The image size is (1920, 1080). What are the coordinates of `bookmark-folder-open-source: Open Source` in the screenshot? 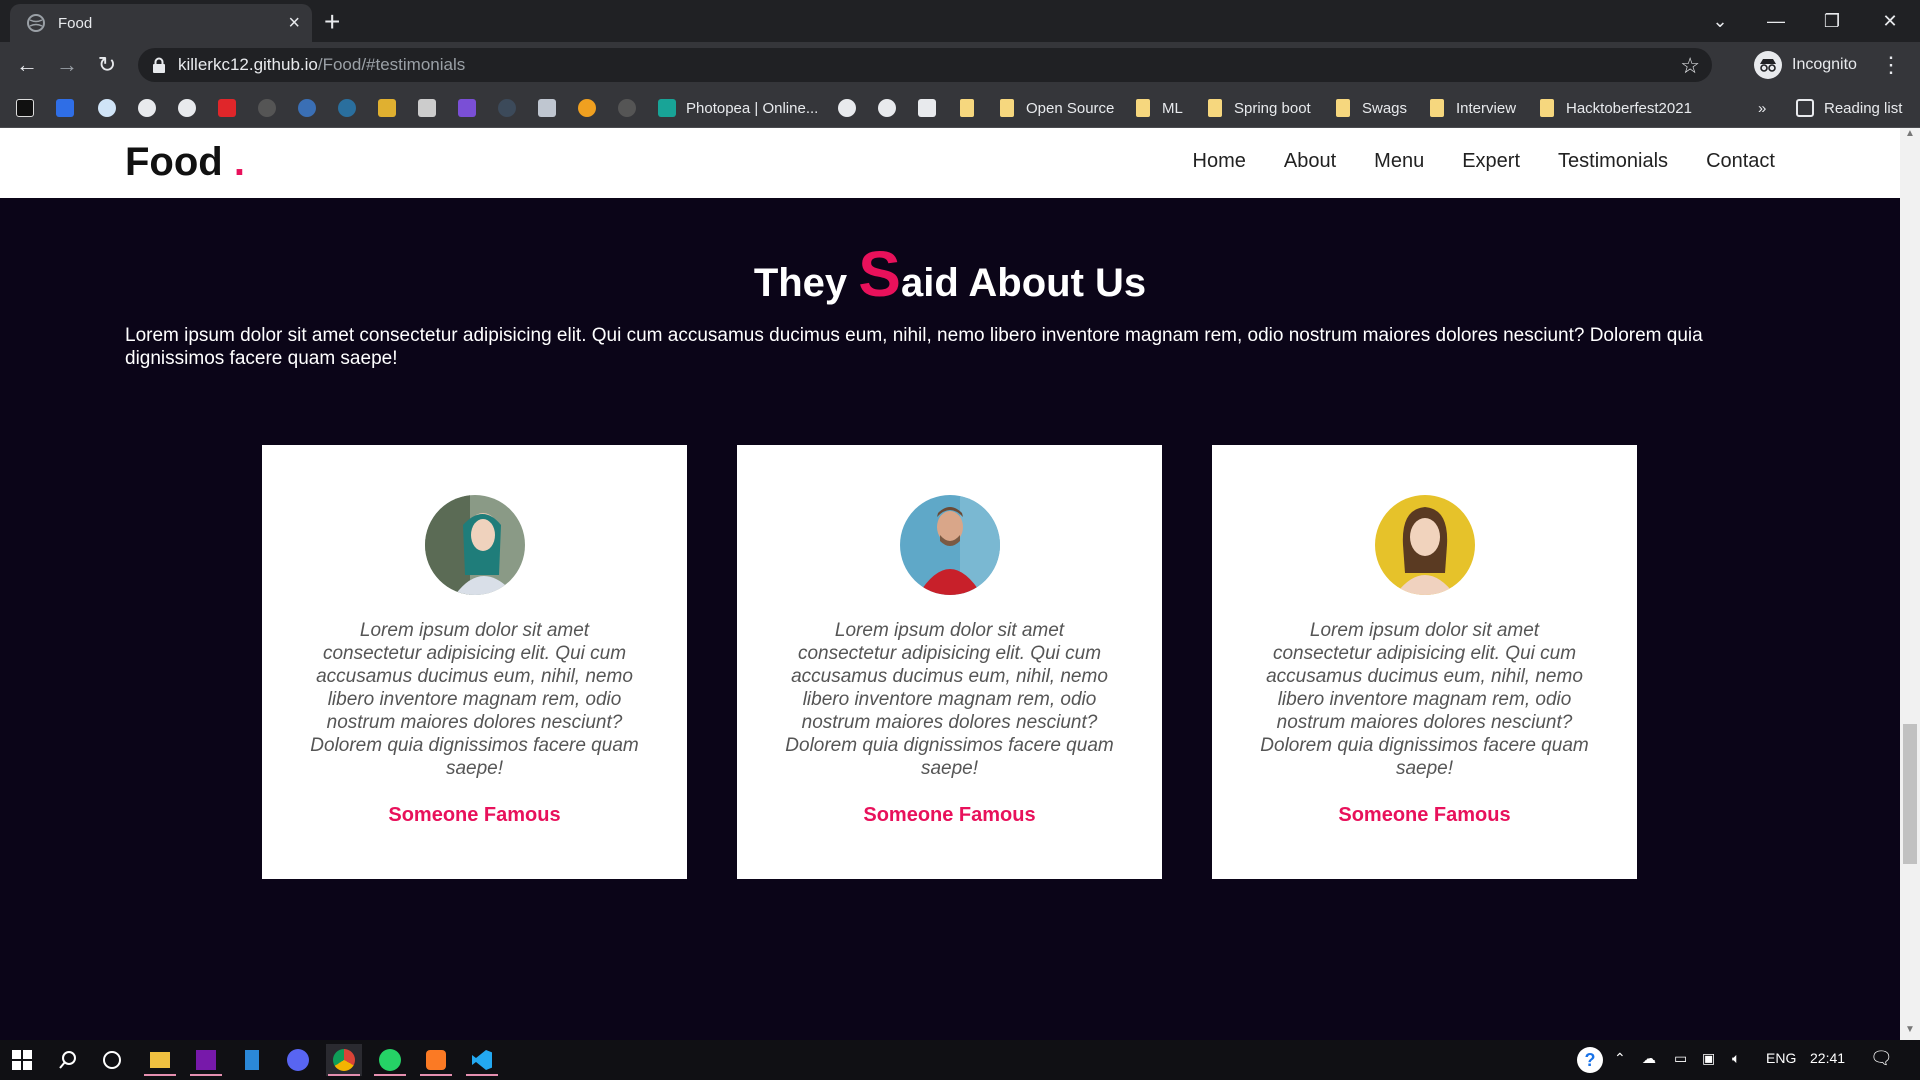 It's located at (1057, 108).